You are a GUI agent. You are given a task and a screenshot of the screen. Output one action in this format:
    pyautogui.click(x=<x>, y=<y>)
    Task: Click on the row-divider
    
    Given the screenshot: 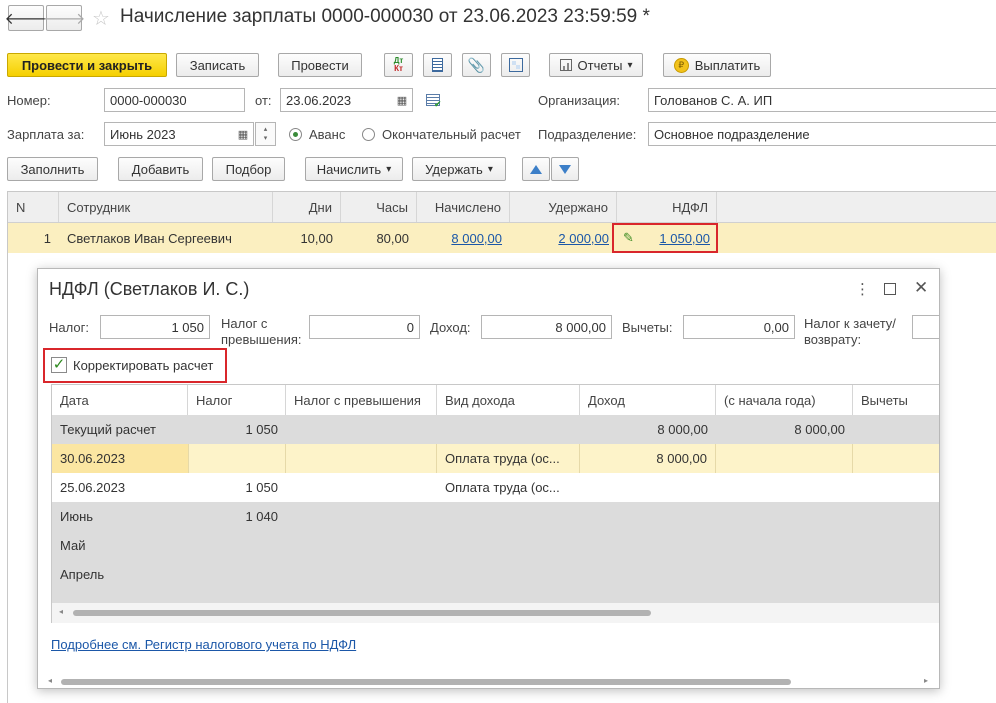 What is the action you would take?
    pyautogui.click(x=784, y=458)
    